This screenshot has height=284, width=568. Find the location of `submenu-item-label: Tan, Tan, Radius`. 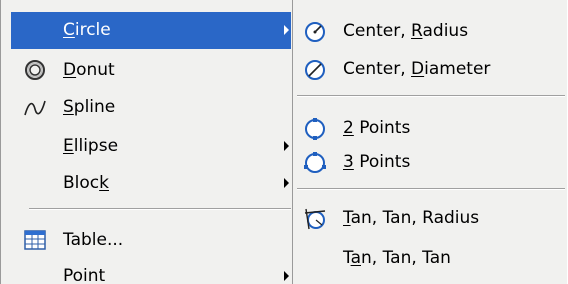

submenu-item-label: Tan, Tan, Radius is located at coordinates (411, 218).